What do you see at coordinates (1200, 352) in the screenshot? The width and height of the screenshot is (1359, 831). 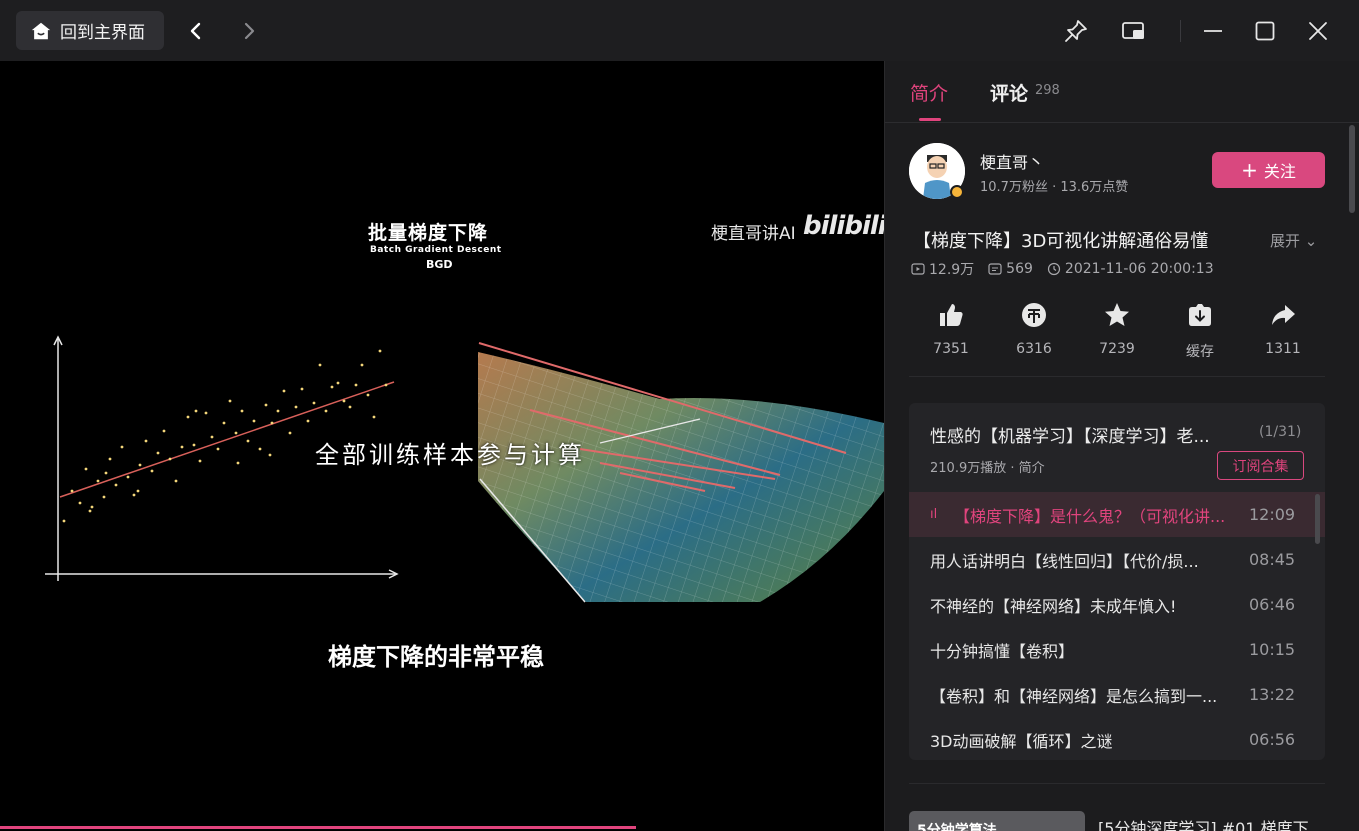 I see `download-label: 缓存` at bounding box center [1200, 352].